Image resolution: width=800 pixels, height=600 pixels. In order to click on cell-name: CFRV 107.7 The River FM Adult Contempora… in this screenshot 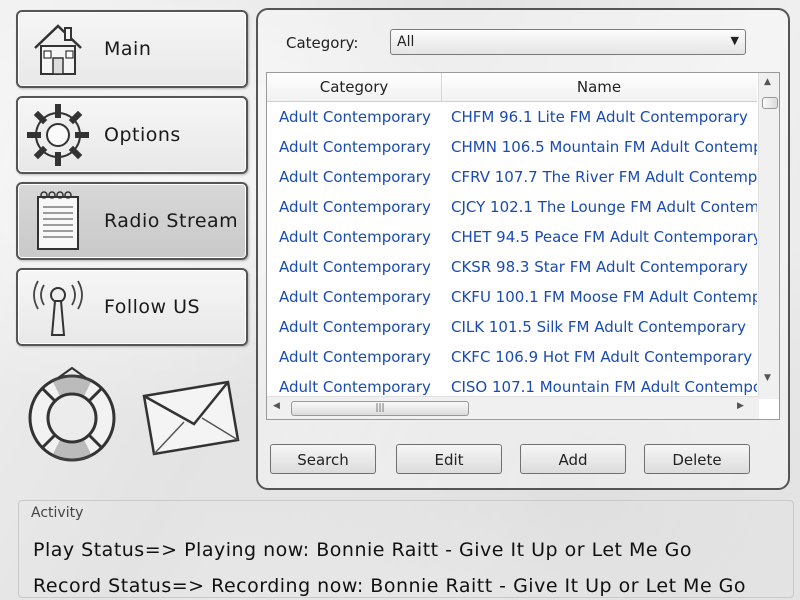, I will do `click(604, 177)`.